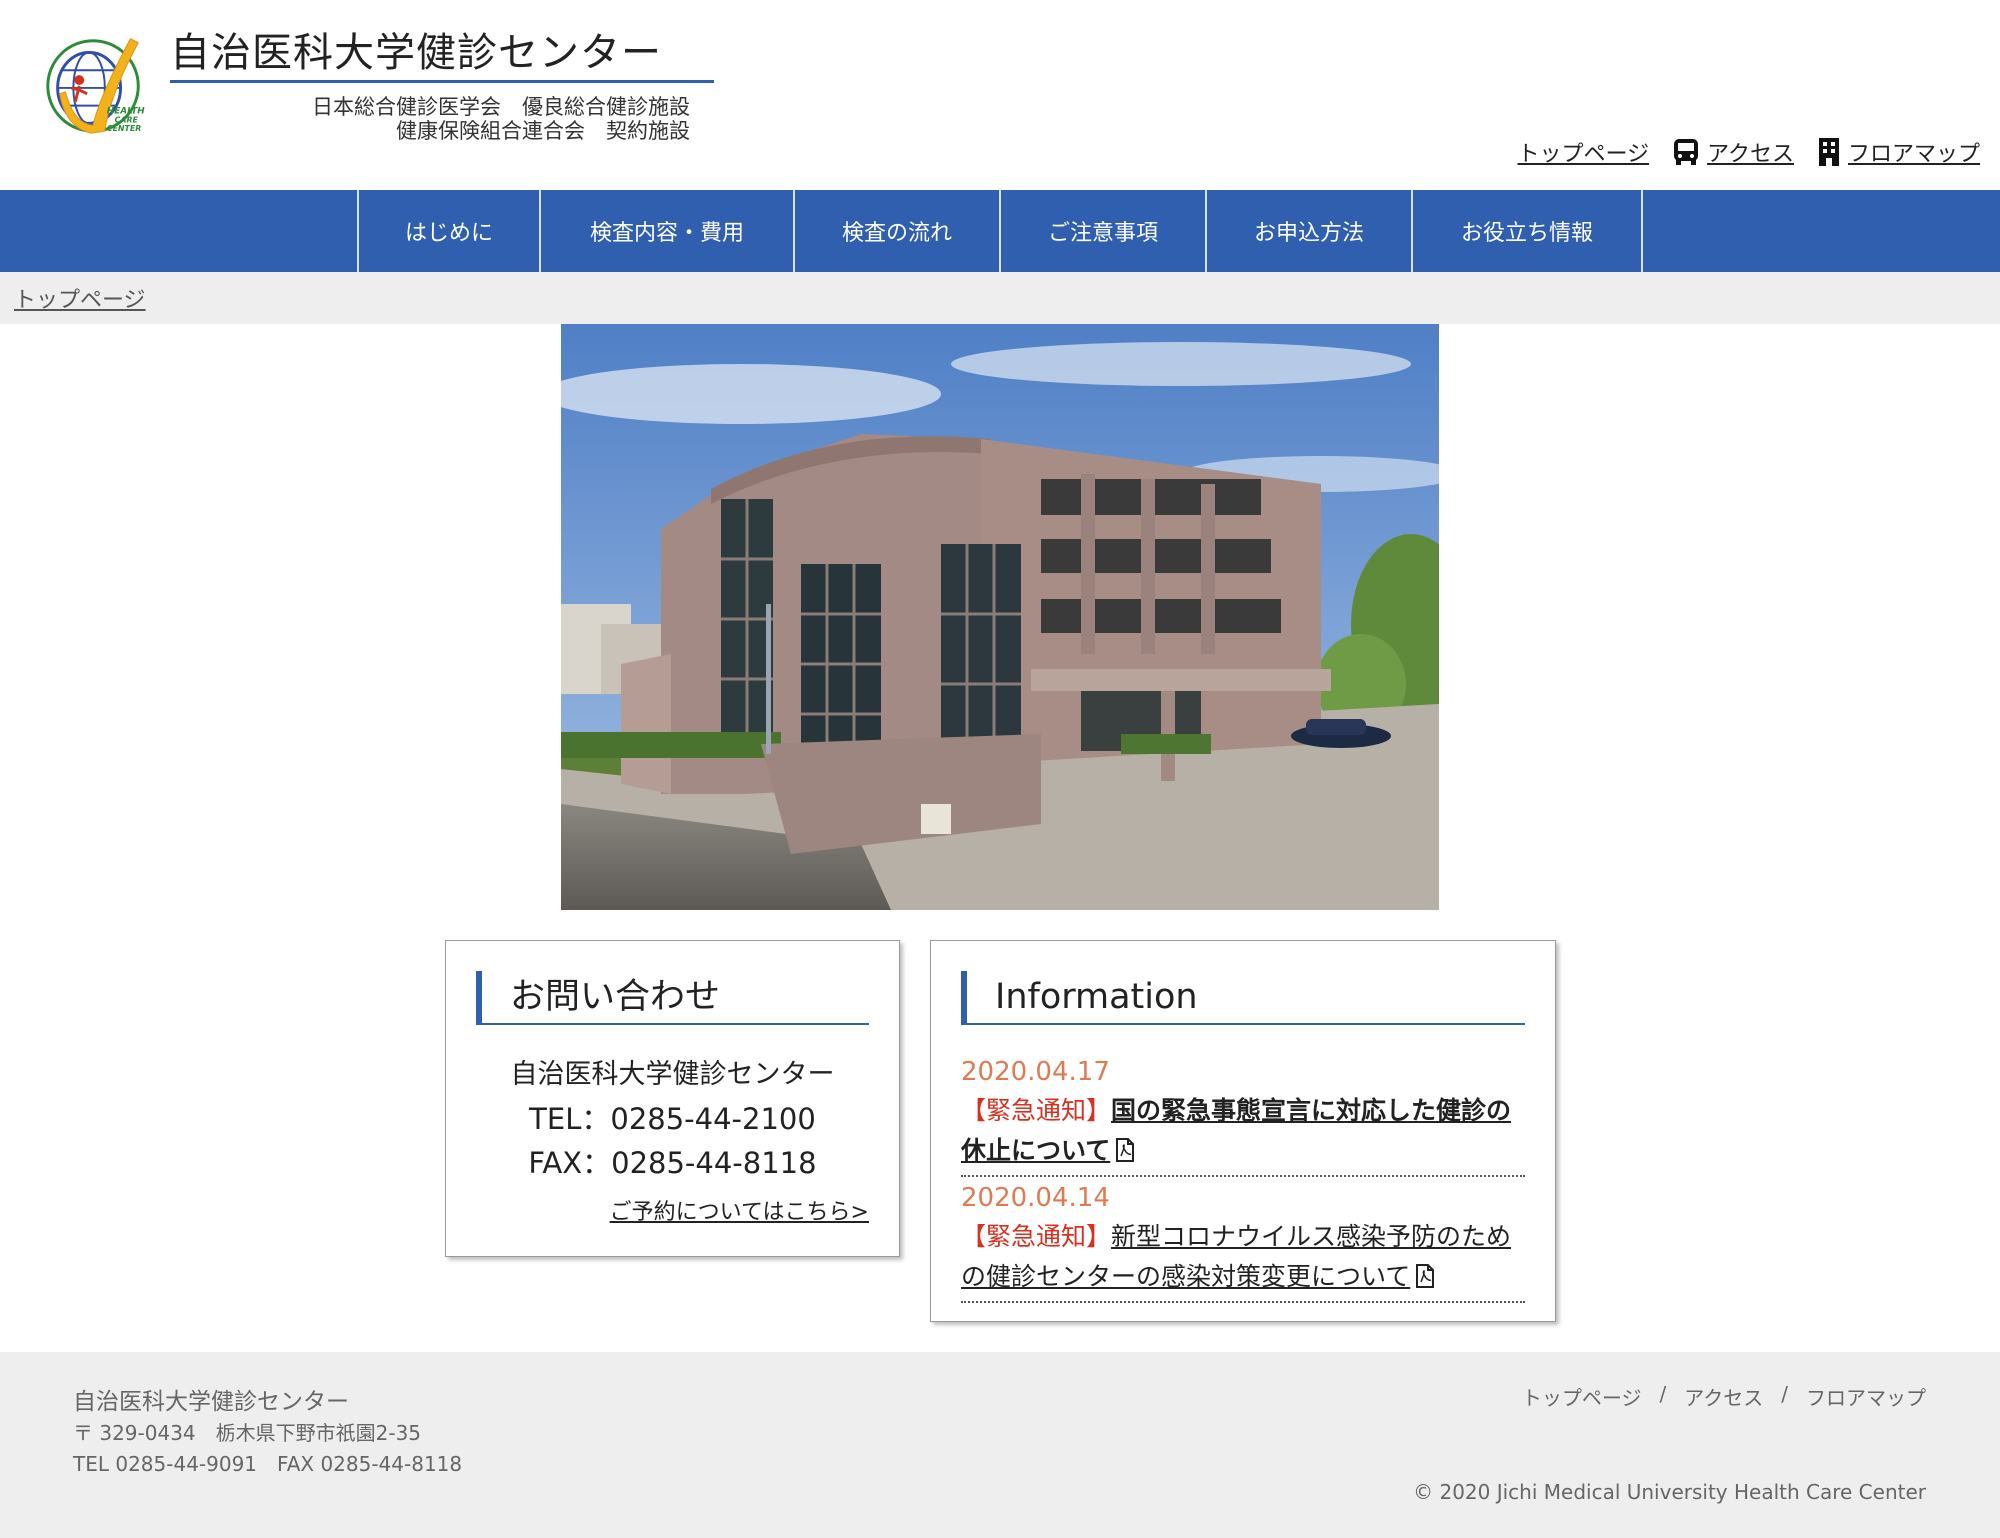 Image resolution: width=2000 pixels, height=1538 pixels. I want to click on information-heading: Information, so click(1243, 998).